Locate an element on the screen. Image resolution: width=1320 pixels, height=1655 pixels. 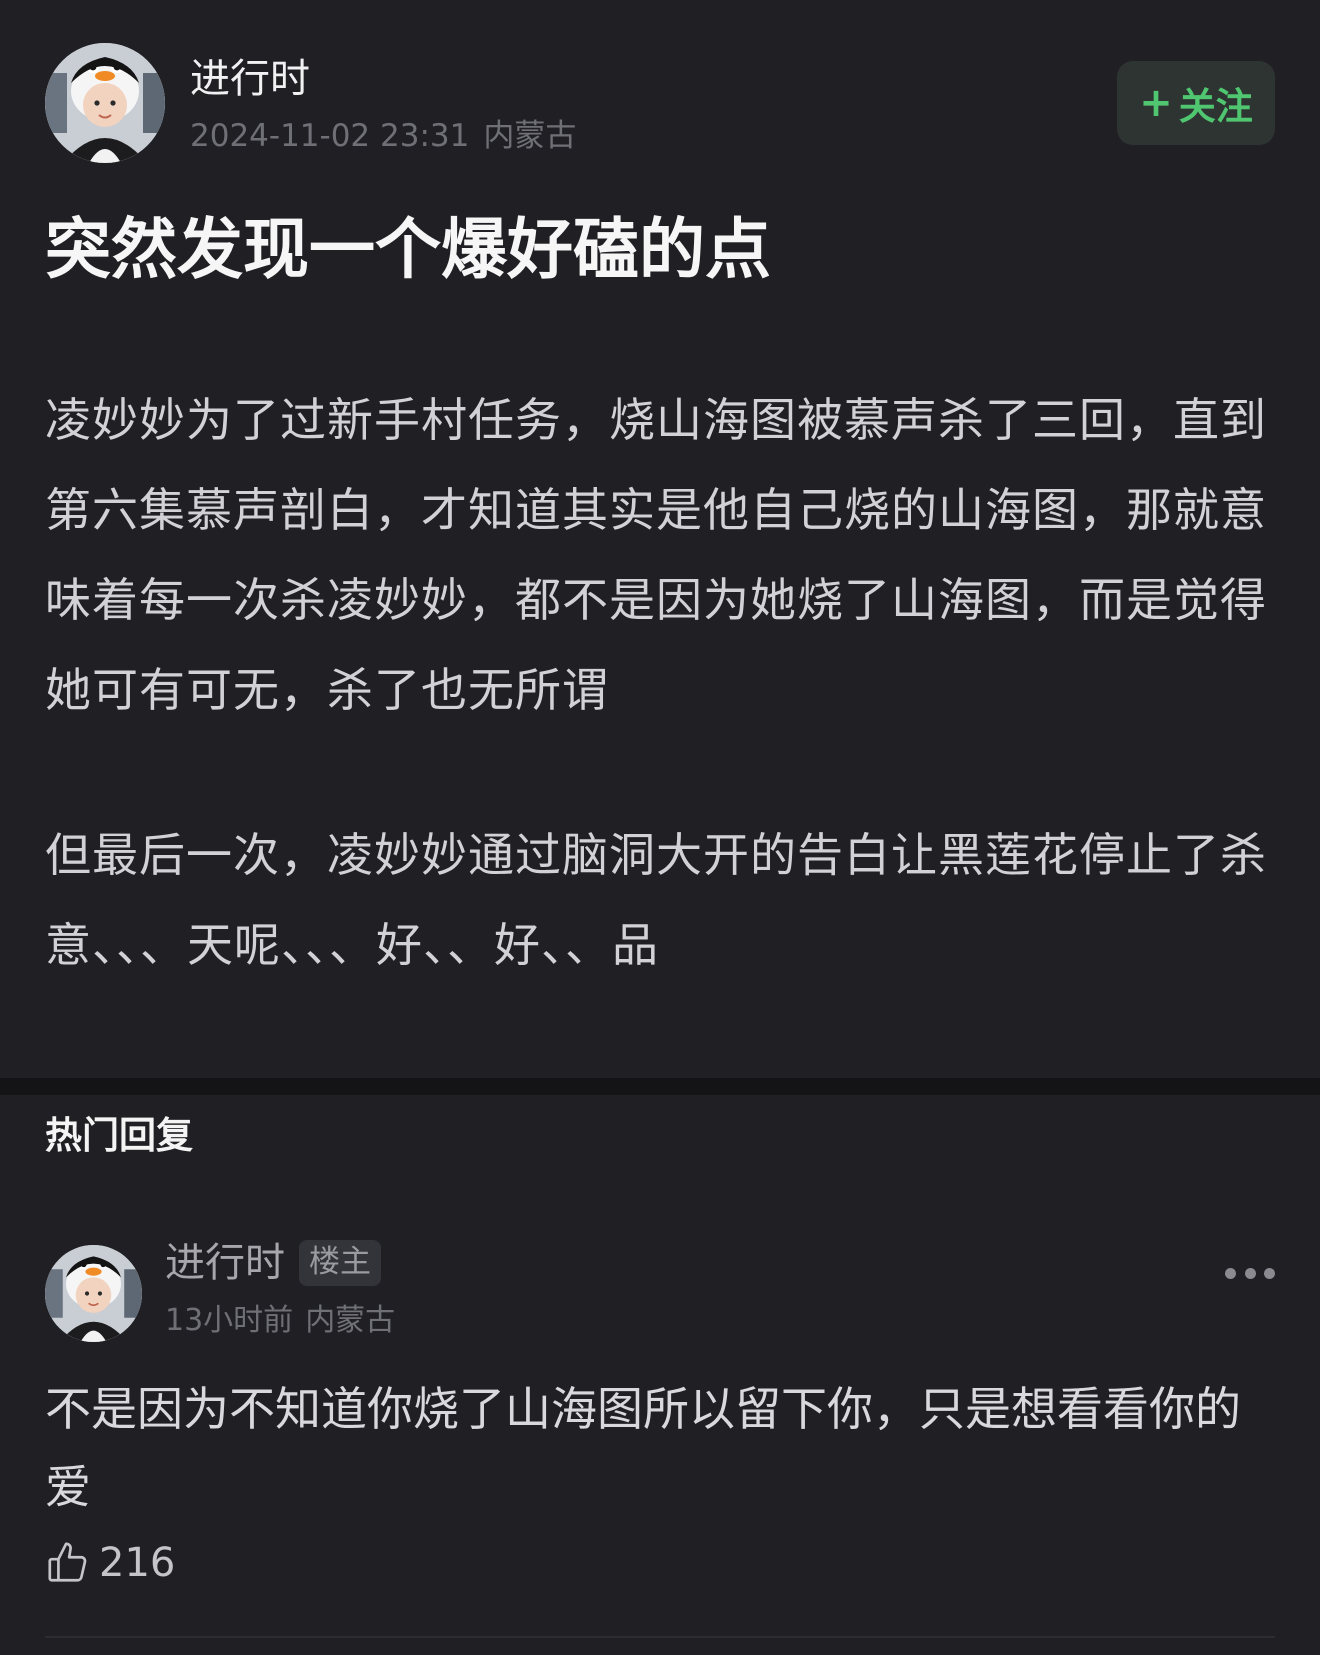
reply-time: 13小时前 is located at coordinates (229, 1320).